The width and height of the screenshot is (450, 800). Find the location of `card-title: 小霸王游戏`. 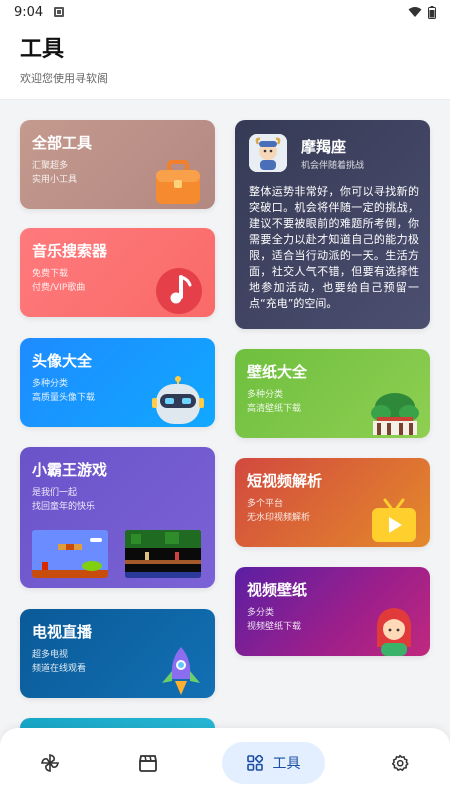

card-title: 小霸王游戏 is located at coordinates (70, 470).